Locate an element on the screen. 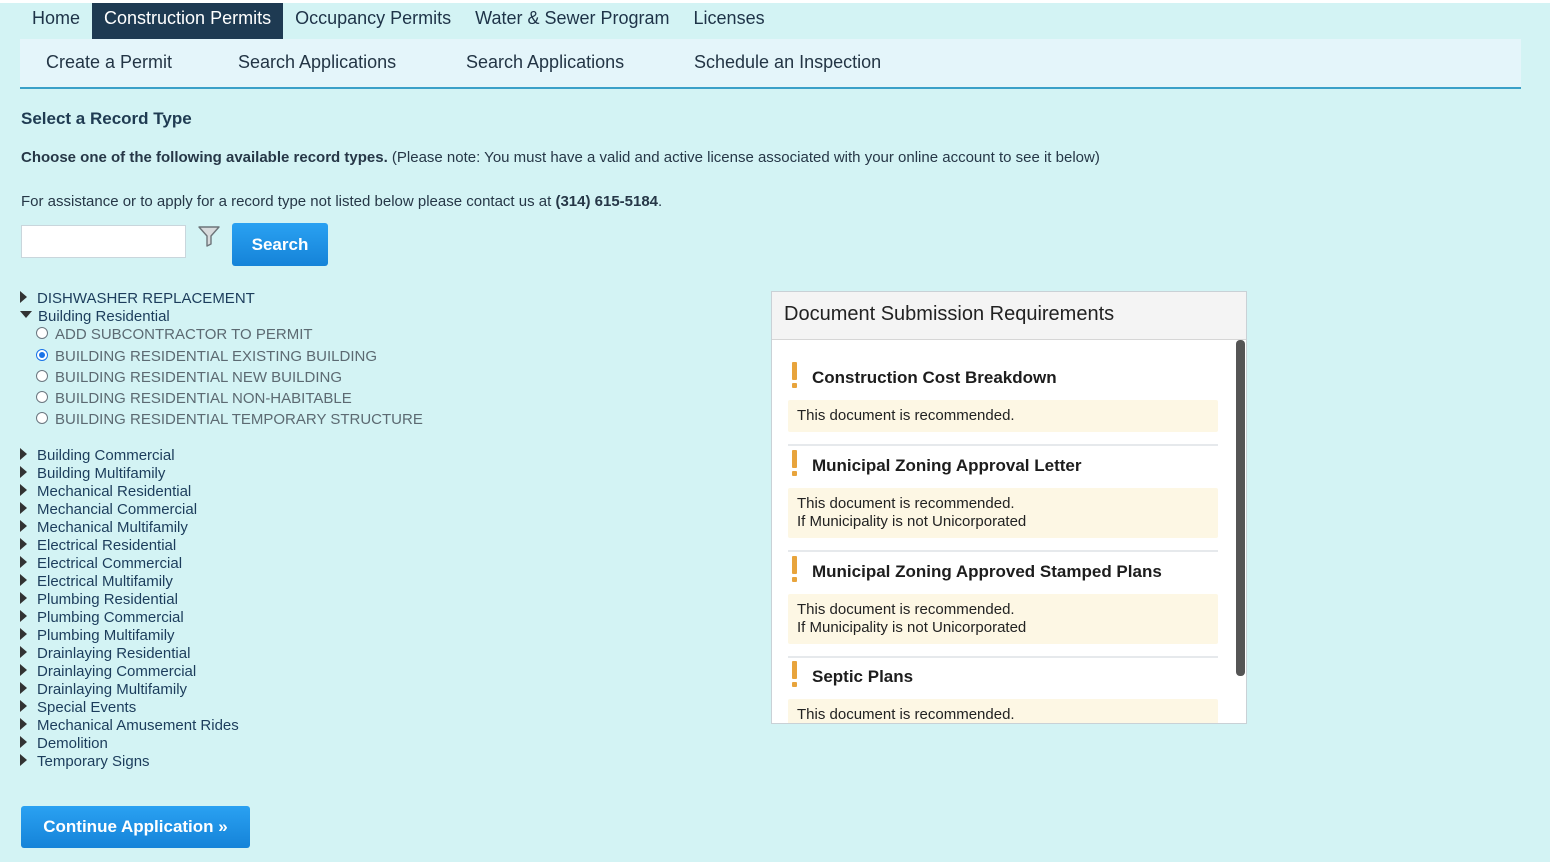 Image resolution: width=1550 pixels, height=862 pixels. panel-title: Document Submission Requirements is located at coordinates (1009, 316).